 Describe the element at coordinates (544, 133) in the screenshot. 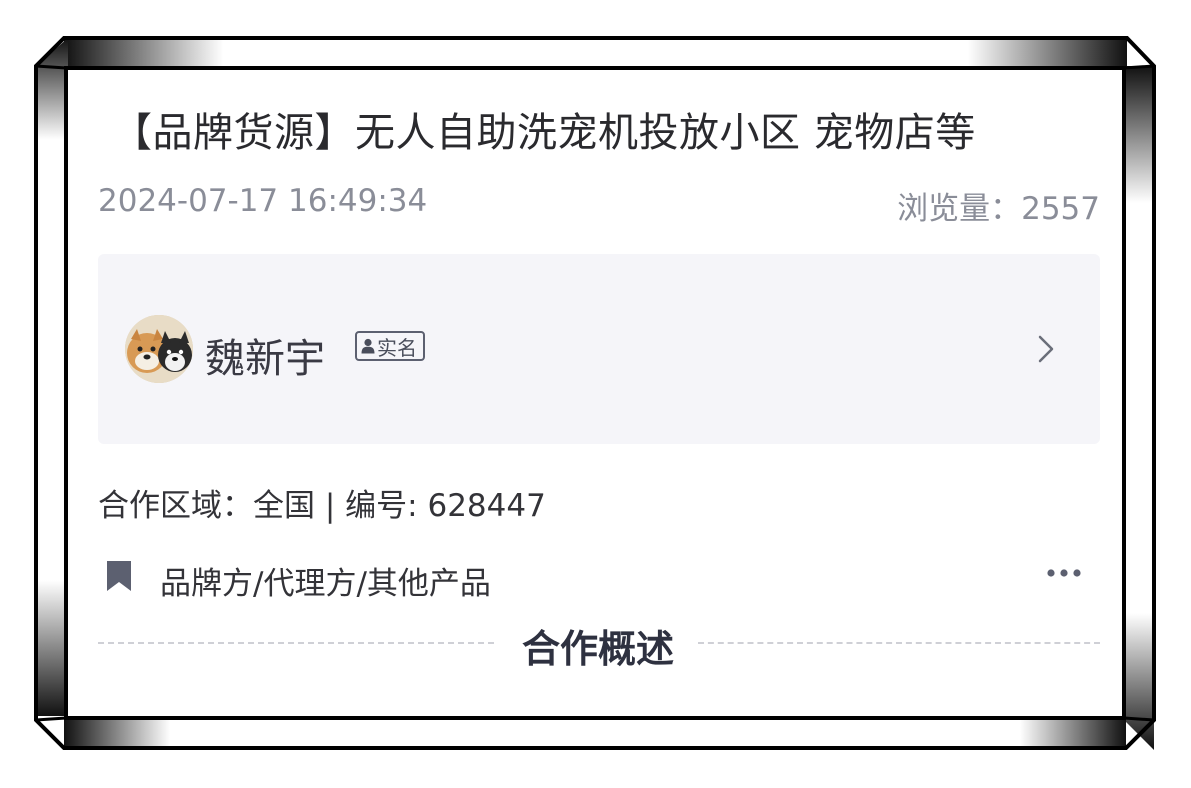

I see `post-title: 【品牌货源】无人自助洗宠机投放小区 宠物店等` at that location.